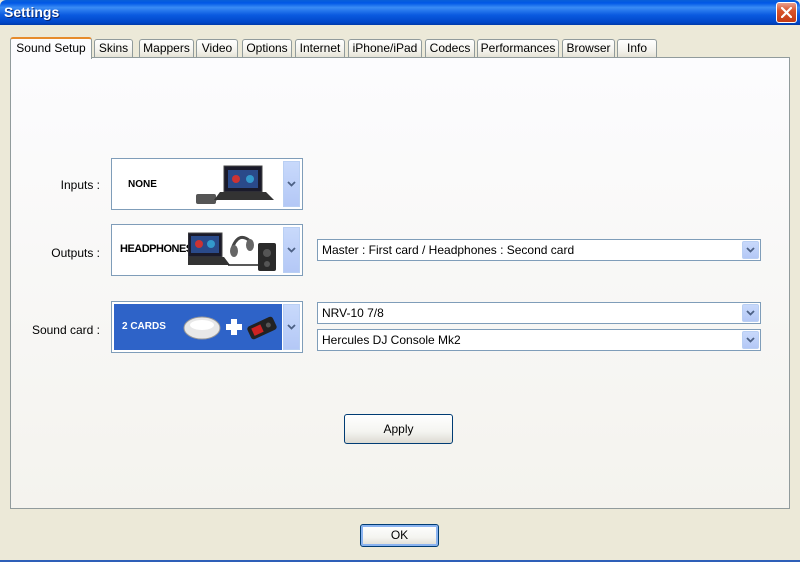 The image size is (800, 562). What do you see at coordinates (588, 48) in the screenshot?
I see `tab-browser: Browser` at bounding box center [588, 48].